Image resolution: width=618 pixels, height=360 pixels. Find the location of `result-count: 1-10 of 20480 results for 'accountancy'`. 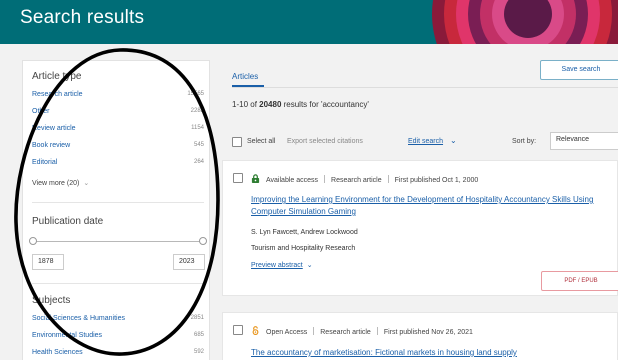

result-count: 1-10 of 20480 results for 'accountancy' is located at coordinates (300, 104).